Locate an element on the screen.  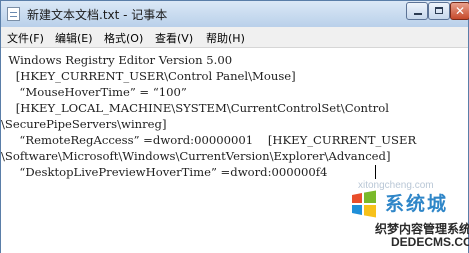
menu-bar: 文件(F) 编辑(E) 格式(O) 查看(V) 帮助(H) is located at coordinates (234, 37).